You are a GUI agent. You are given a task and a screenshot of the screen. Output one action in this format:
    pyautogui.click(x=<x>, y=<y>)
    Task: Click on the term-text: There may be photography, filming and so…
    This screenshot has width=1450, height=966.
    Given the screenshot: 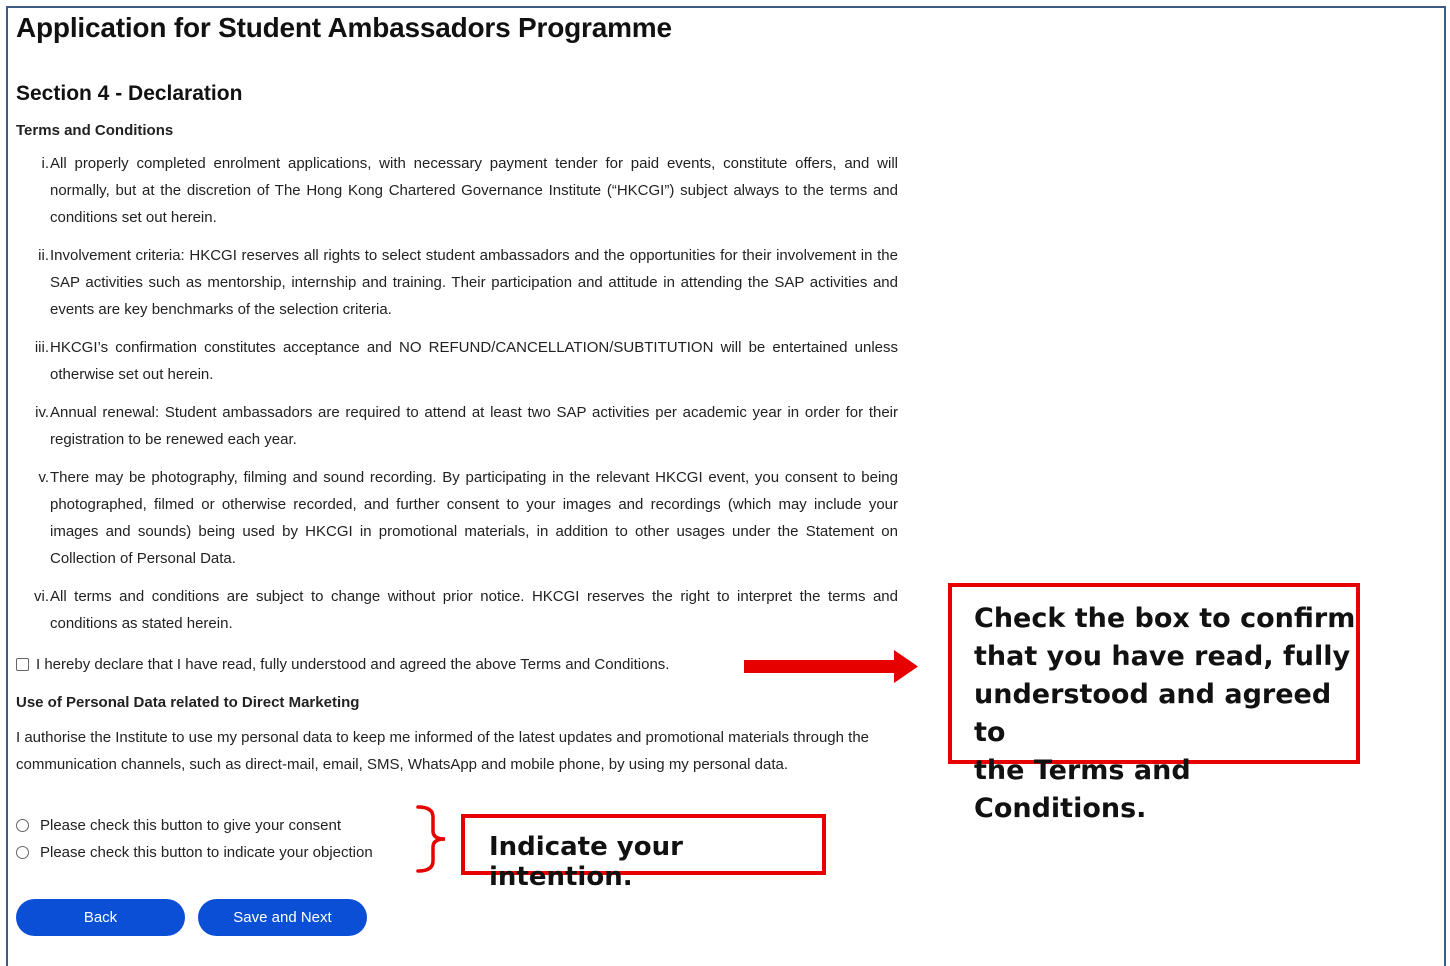 What is the action you would take?
    pyautogui.click(x=474, y=518)
    